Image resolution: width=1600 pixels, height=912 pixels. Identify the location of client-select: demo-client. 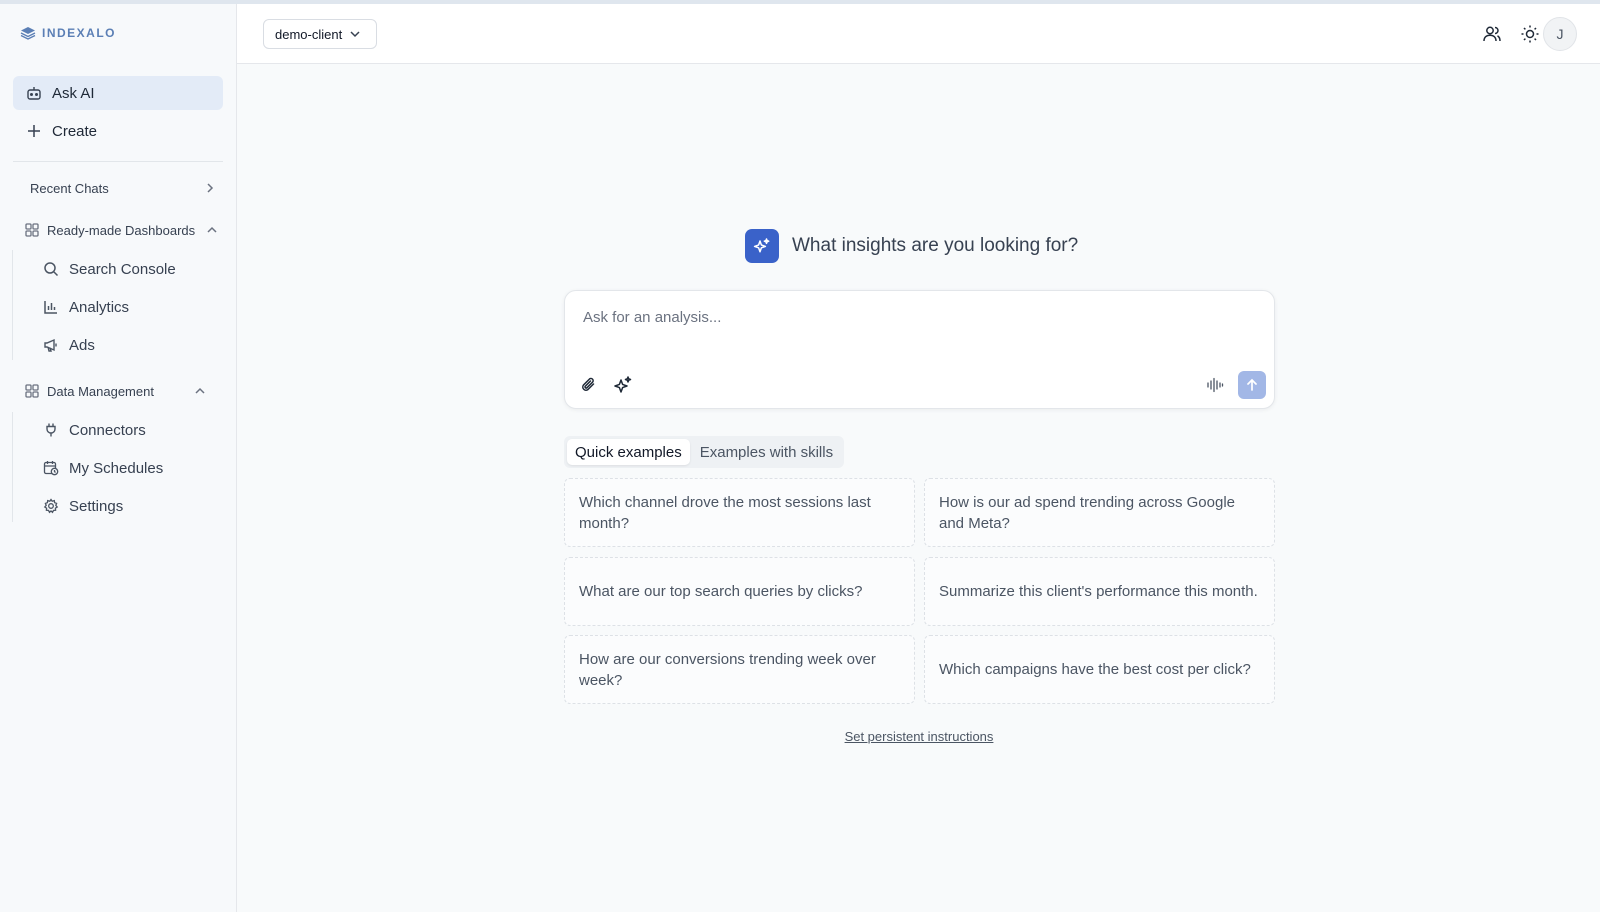
(320, 34).